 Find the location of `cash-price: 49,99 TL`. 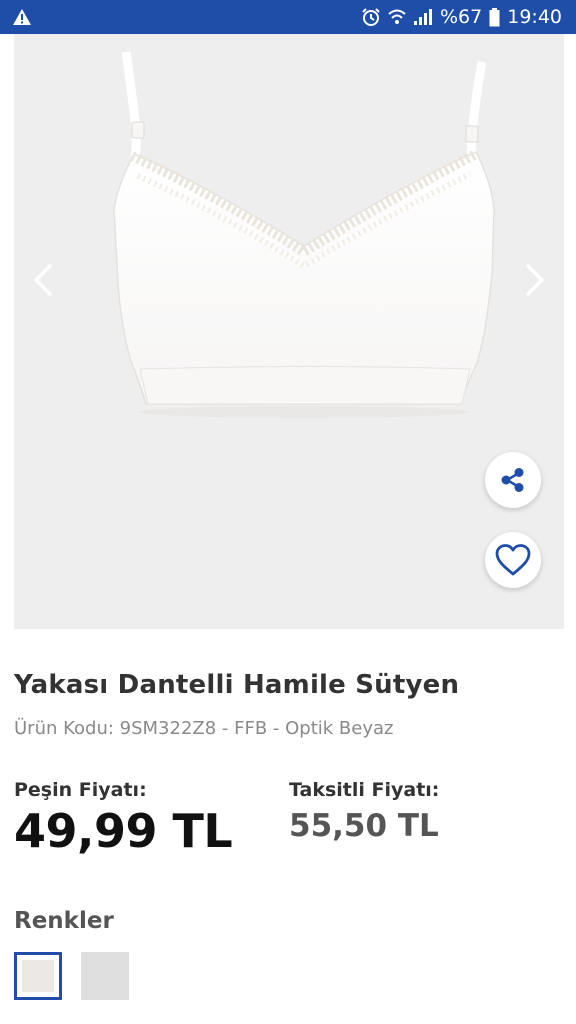

cash-price: 49,99 TL is located at coordinates (123, 831).